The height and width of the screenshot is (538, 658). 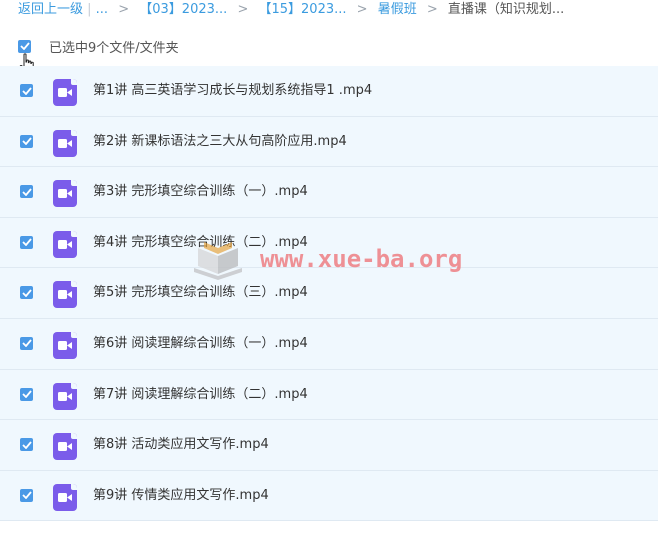 I want to click on file-row: 第1讲 高三英语学习成长与规划系统指导1 .mp4, so click(x=329, y=91).